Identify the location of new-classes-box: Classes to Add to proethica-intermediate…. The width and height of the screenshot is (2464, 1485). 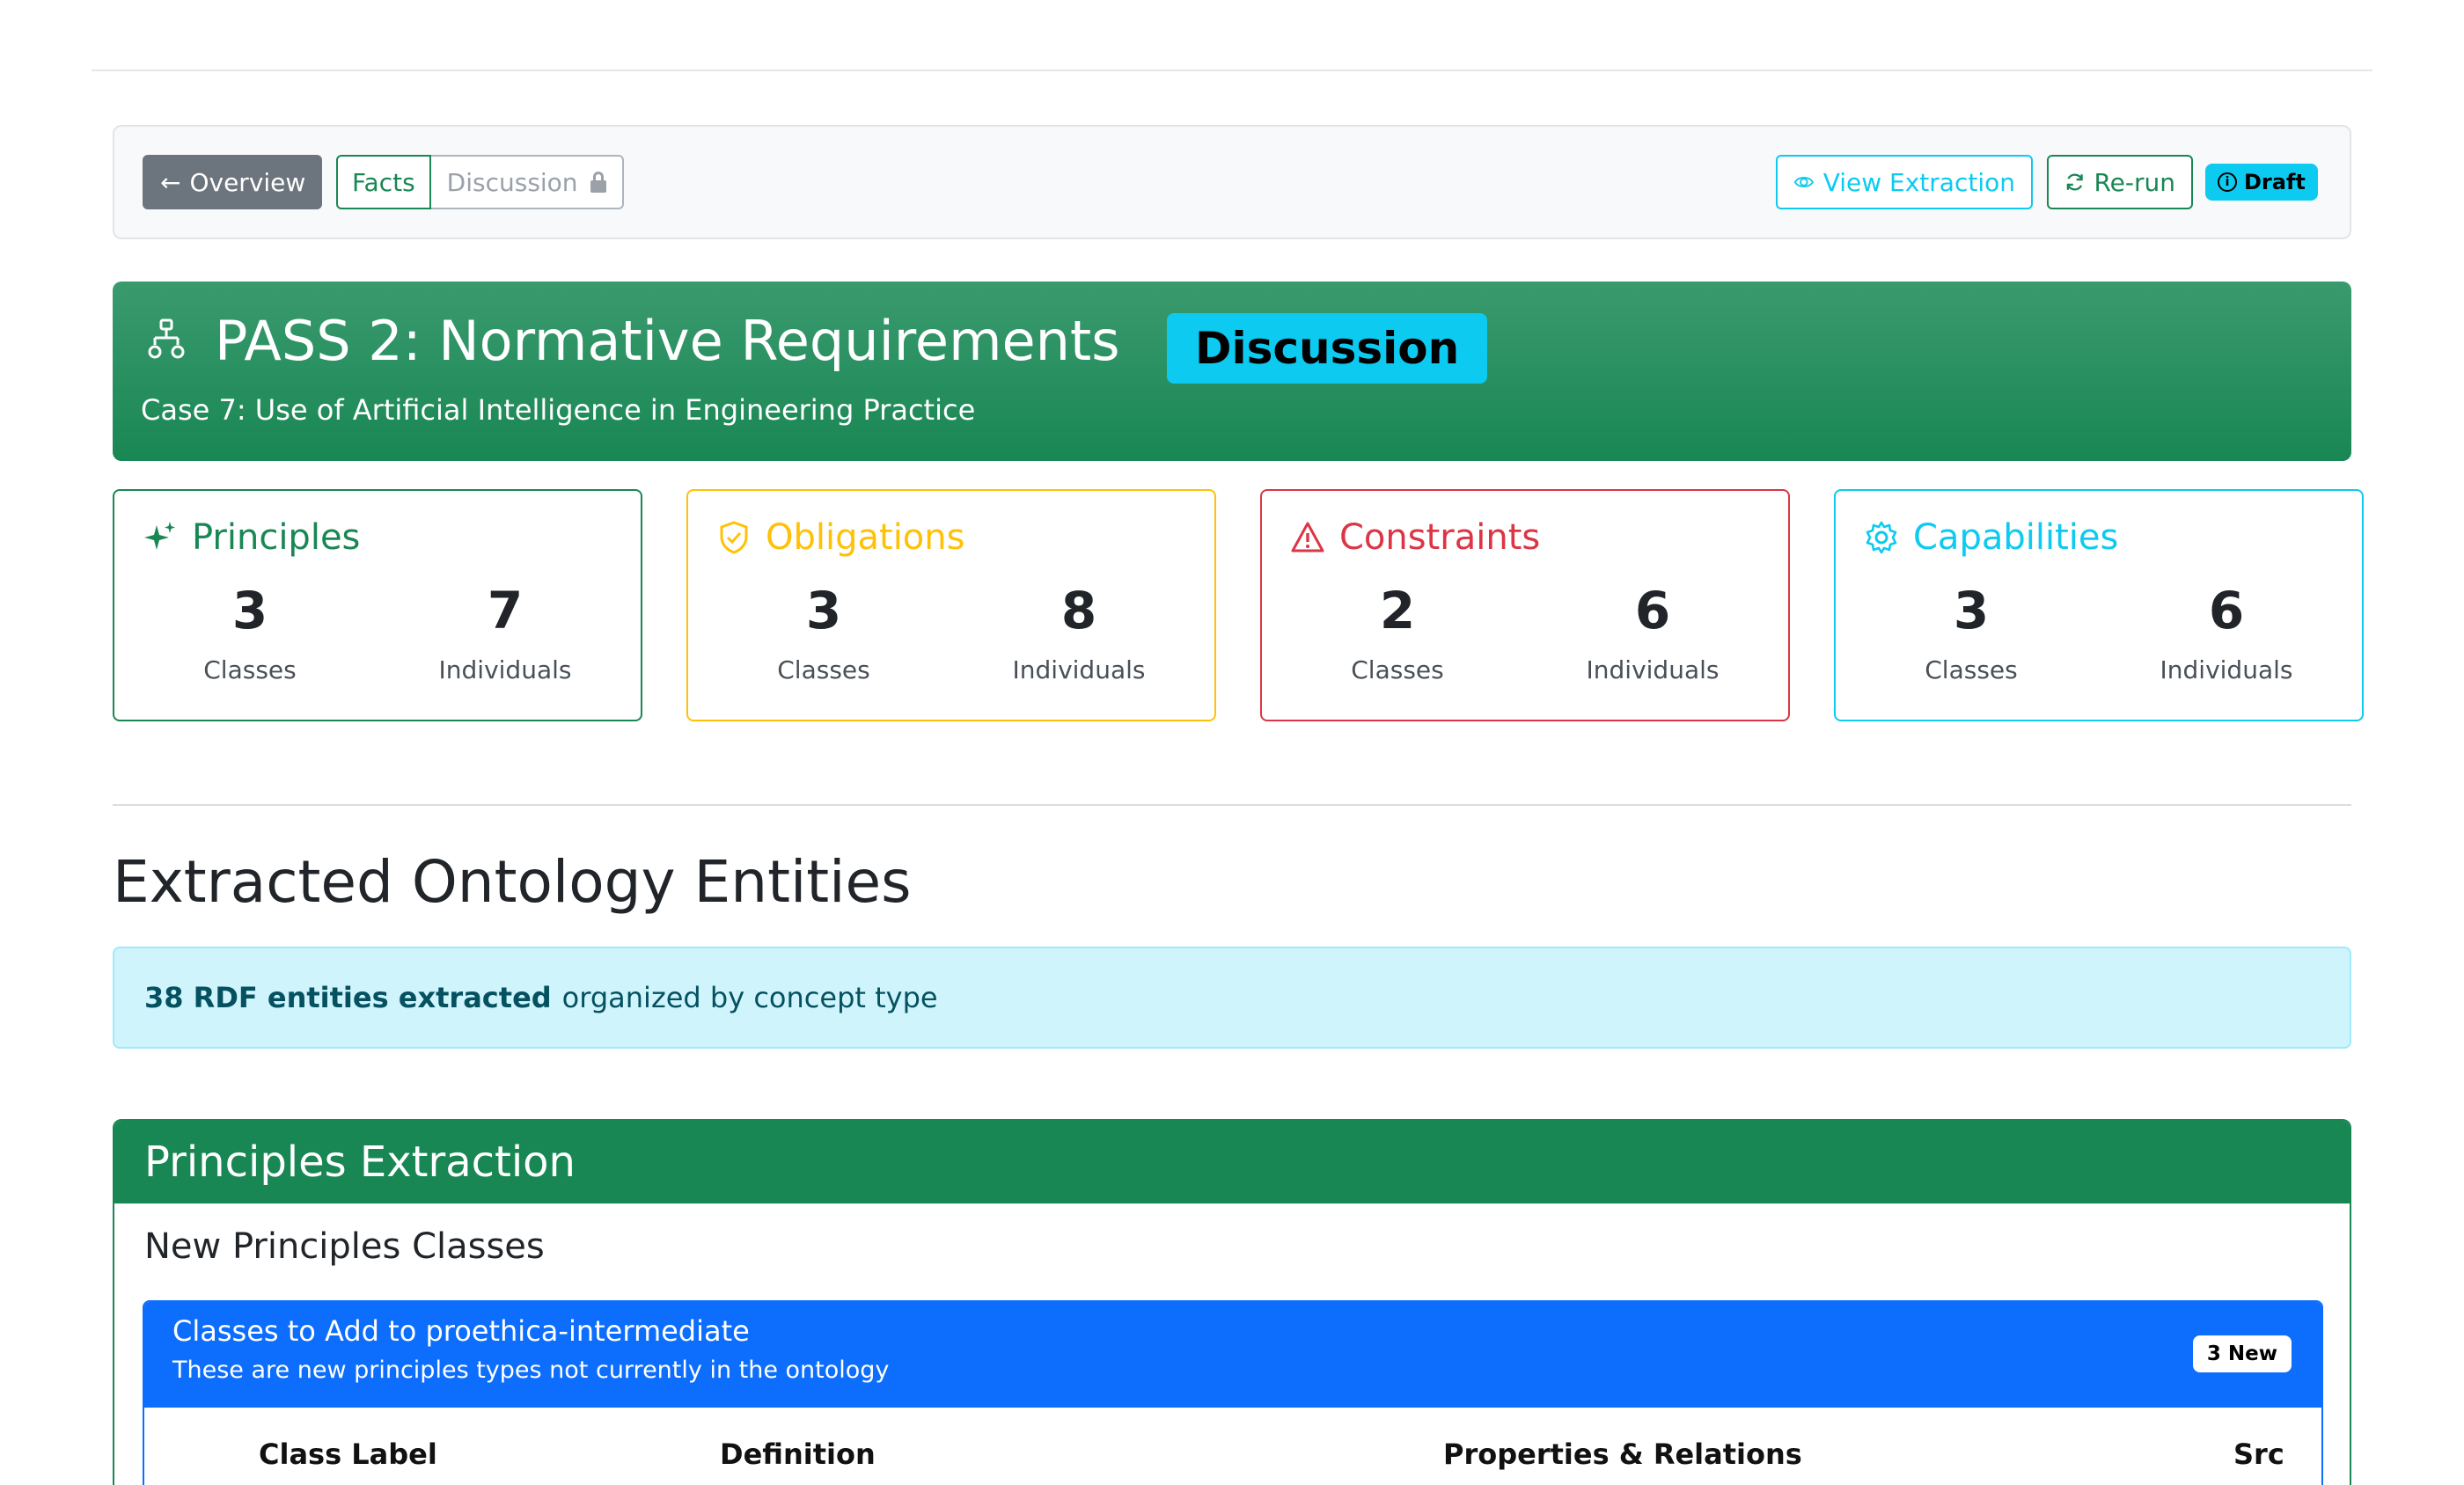
(1233, 1393).